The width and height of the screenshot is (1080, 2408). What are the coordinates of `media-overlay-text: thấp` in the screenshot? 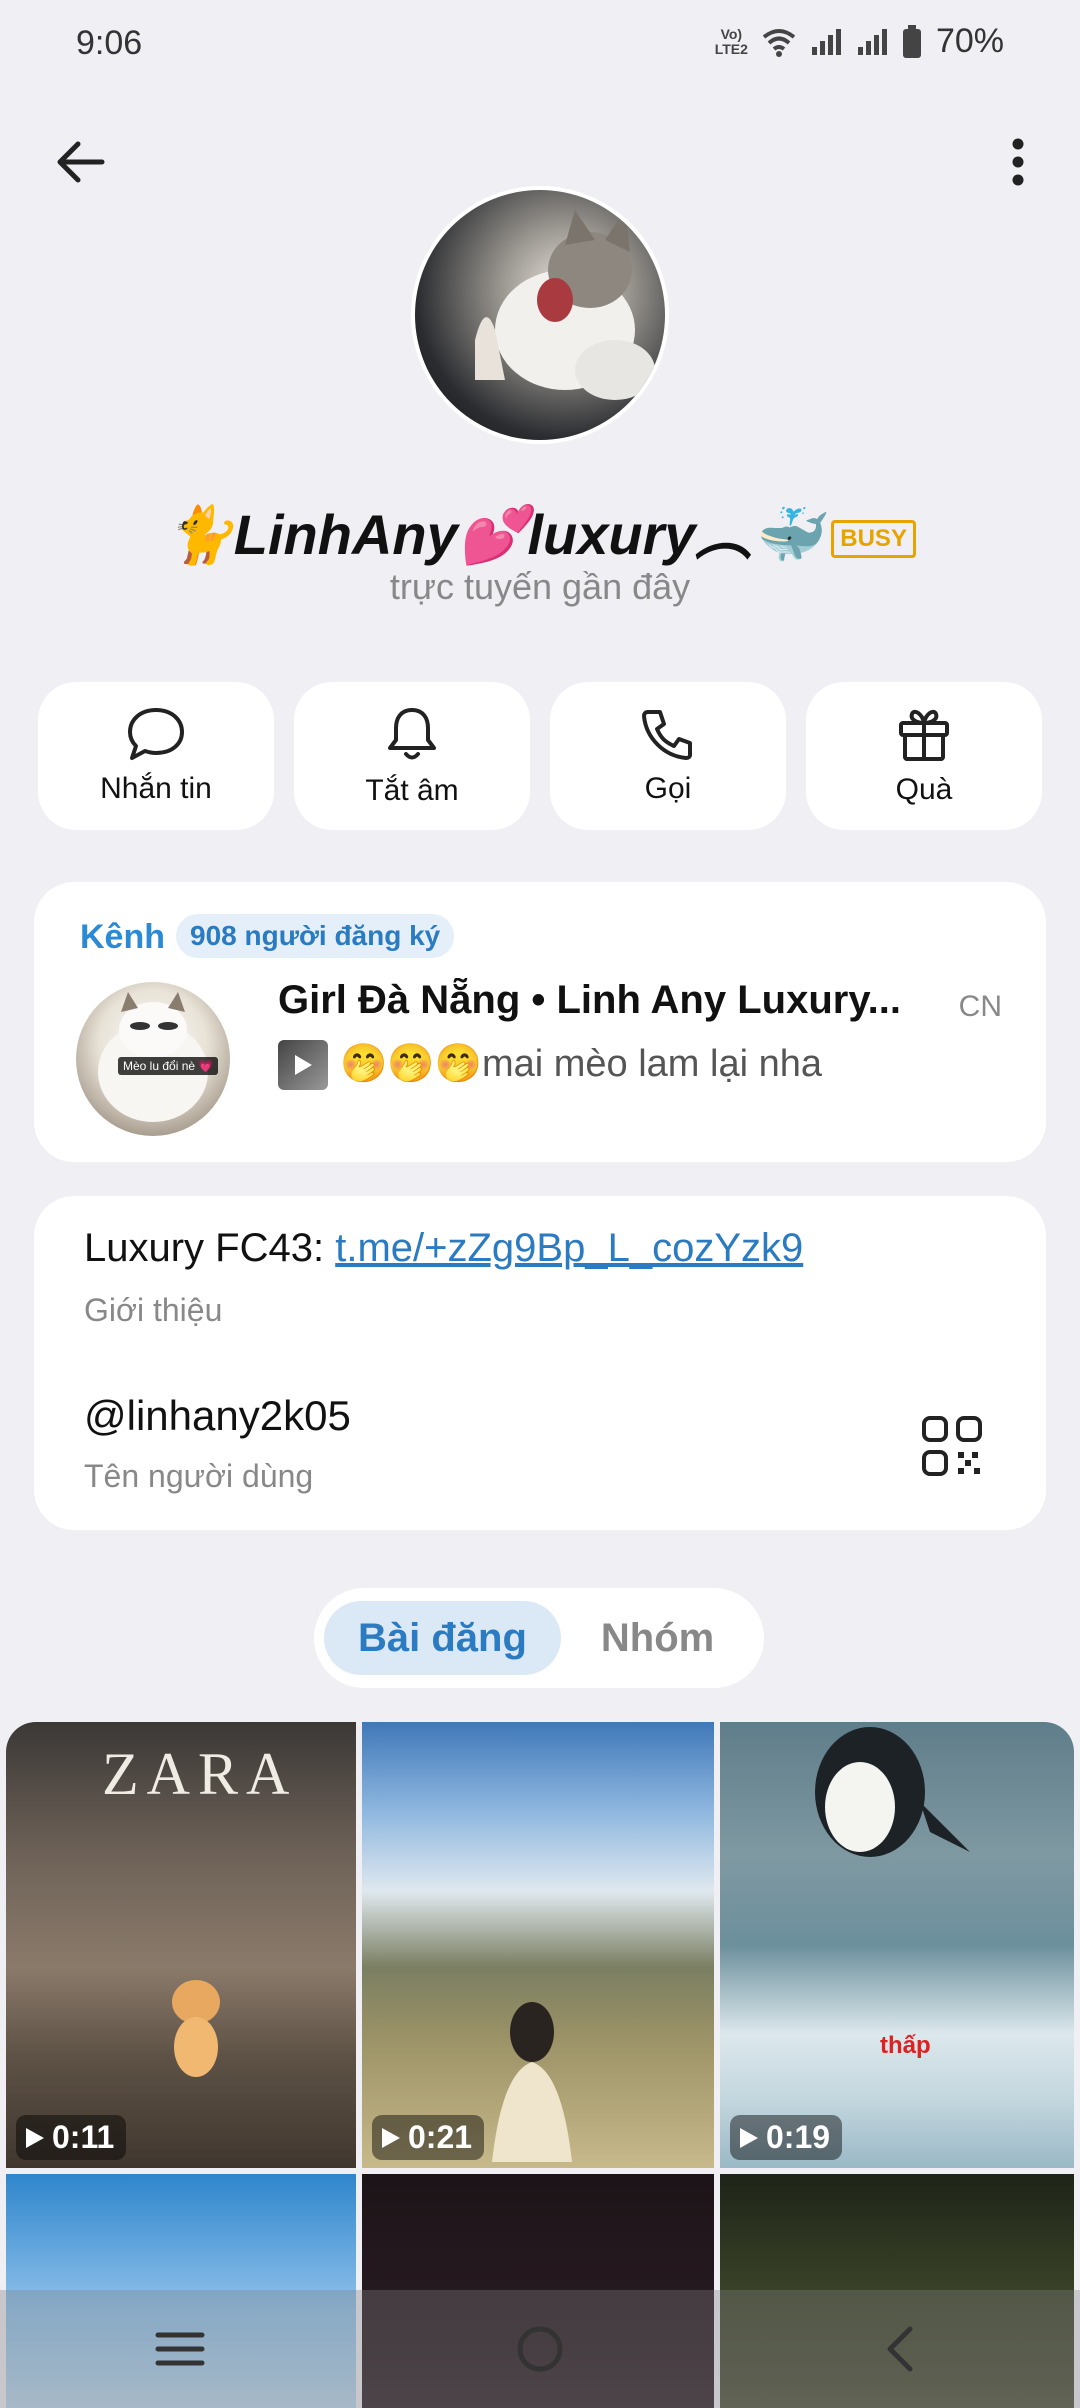 It's located at (905, 2045).